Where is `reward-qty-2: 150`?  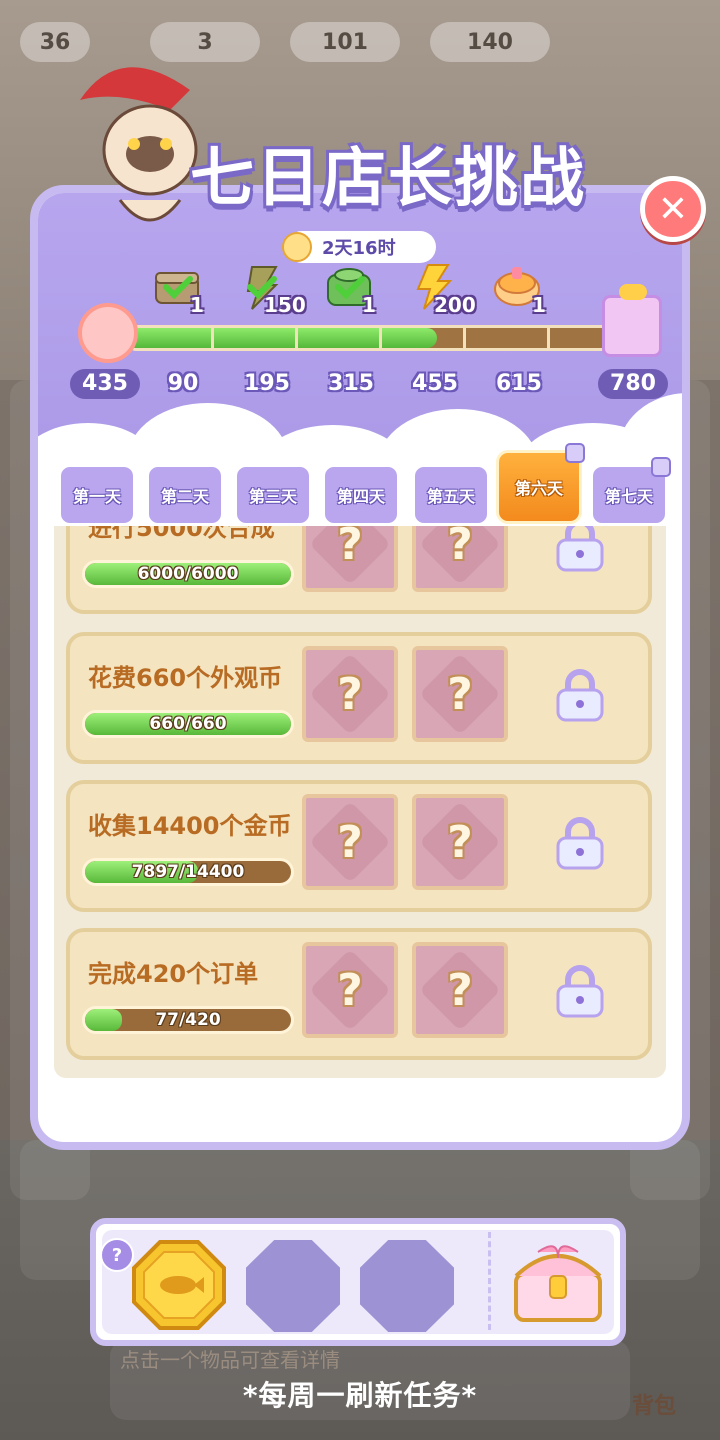
reward-qty-2: 150 is located at coordinates (285, 305).